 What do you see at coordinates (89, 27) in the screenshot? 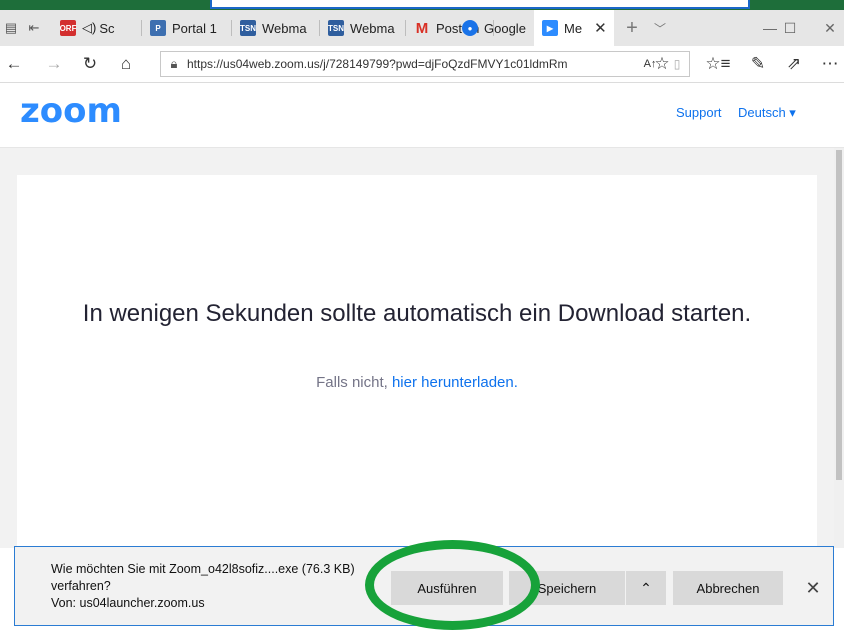
I see `speaker-icon: ◁)` at bounding box center [89, 27].